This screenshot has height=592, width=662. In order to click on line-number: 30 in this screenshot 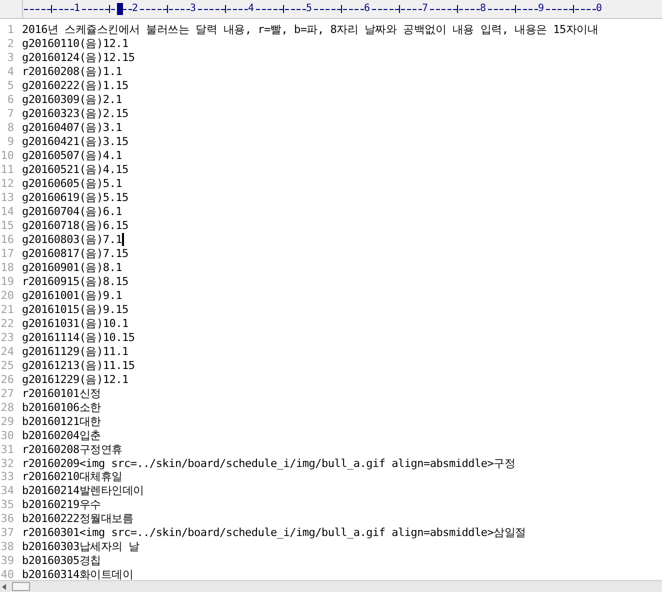, I will do `click(7, 435)`.